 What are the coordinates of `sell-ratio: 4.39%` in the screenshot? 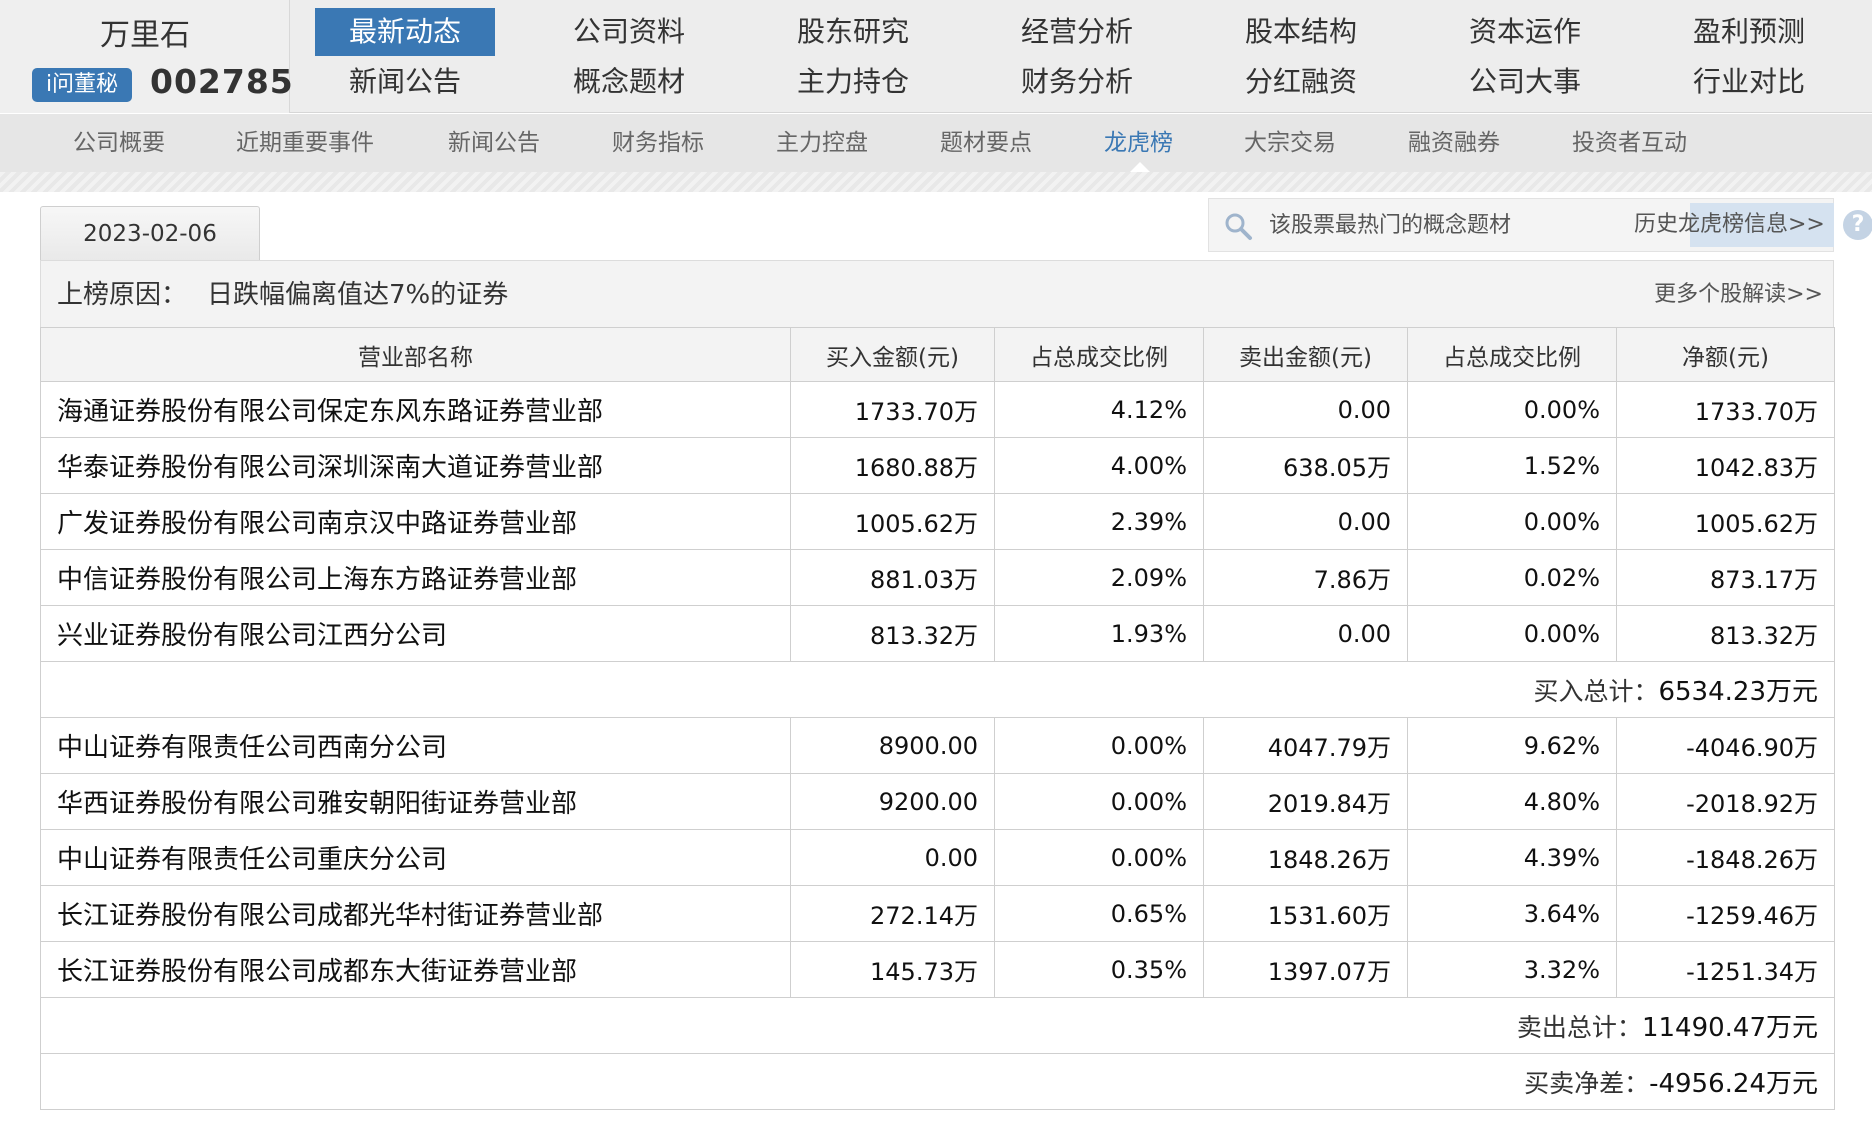 It's located at (1512, 857).